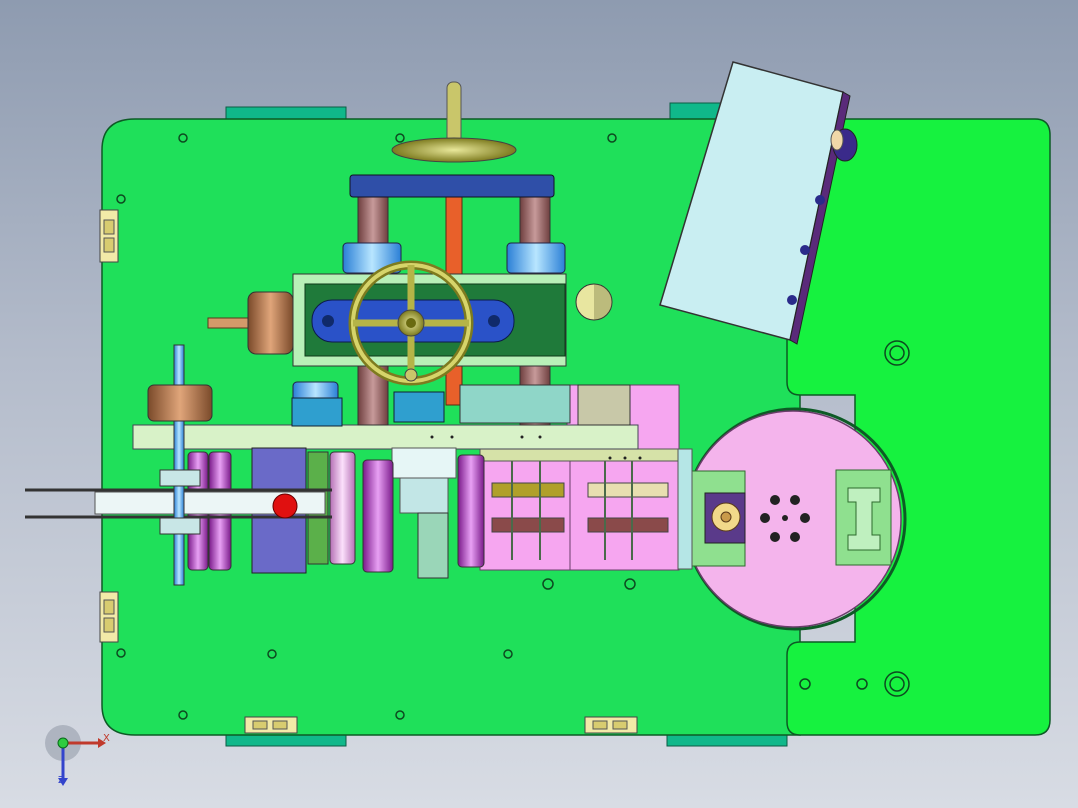 Image resolution: width=1078 pixels, height=808 pixels. What do you see at coordinates (685, 509) in the screenshot?
I see `feed-rail-end` at bounding box center [685, 509].